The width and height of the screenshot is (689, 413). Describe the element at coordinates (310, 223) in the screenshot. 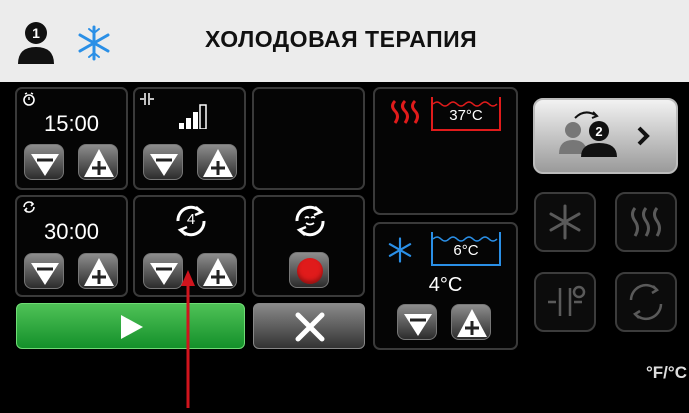

I see `repeat-face-icon` at that location.